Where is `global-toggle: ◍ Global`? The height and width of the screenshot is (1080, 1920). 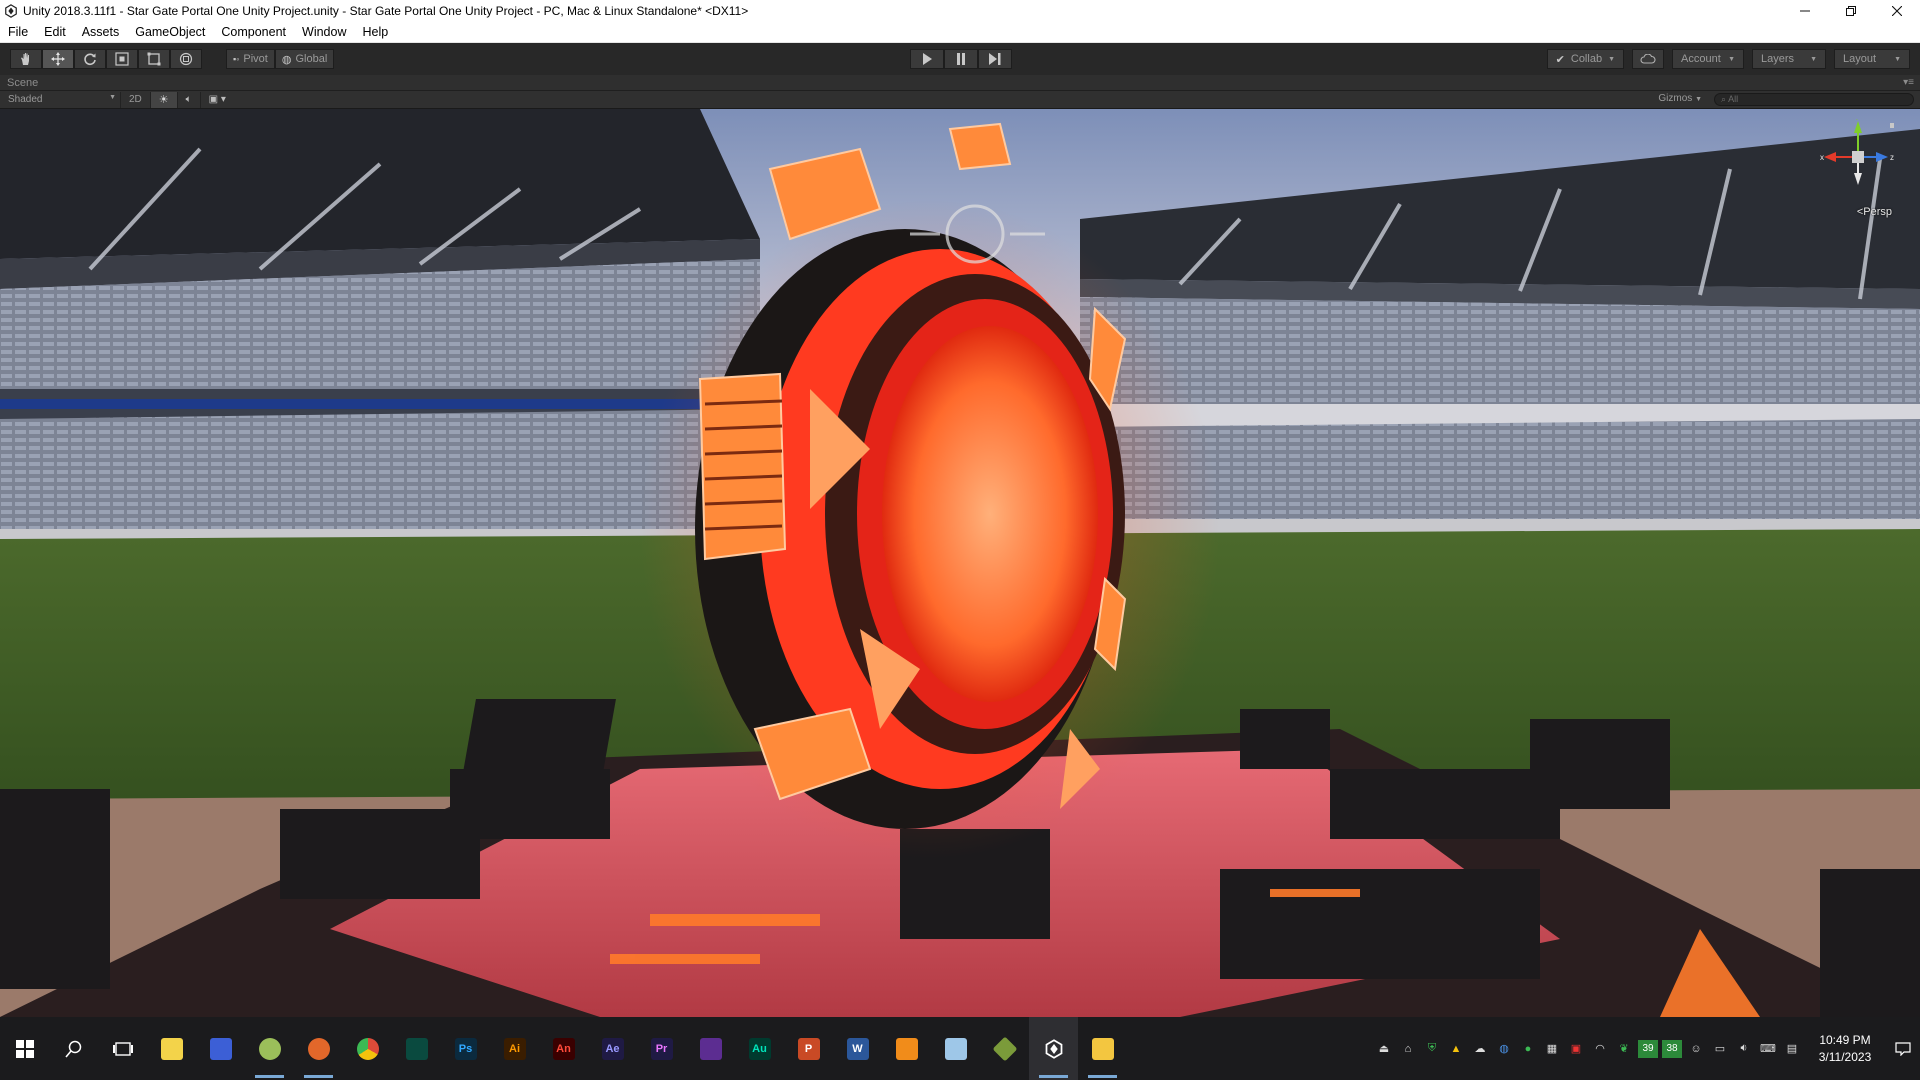 global-toggle: ◍ Global is located at coordinates (304, 59).